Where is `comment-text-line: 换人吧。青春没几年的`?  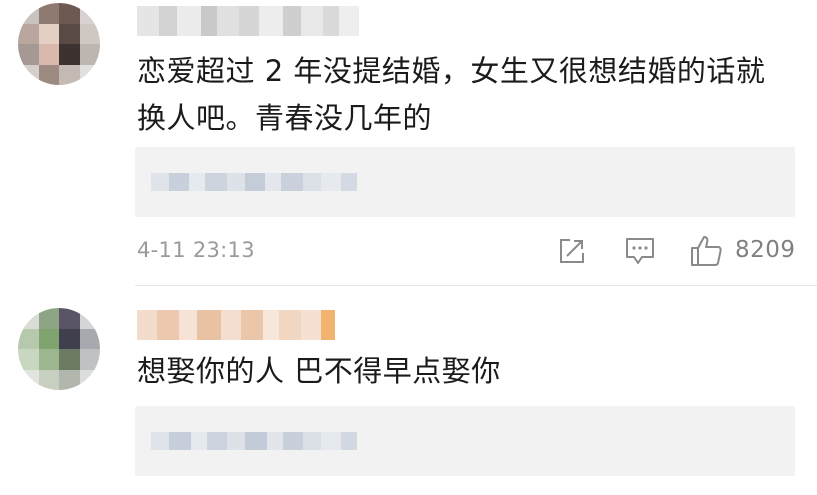
comment-text-line: 换人吧。青春没几年的 is located at coordinates (285, 118).